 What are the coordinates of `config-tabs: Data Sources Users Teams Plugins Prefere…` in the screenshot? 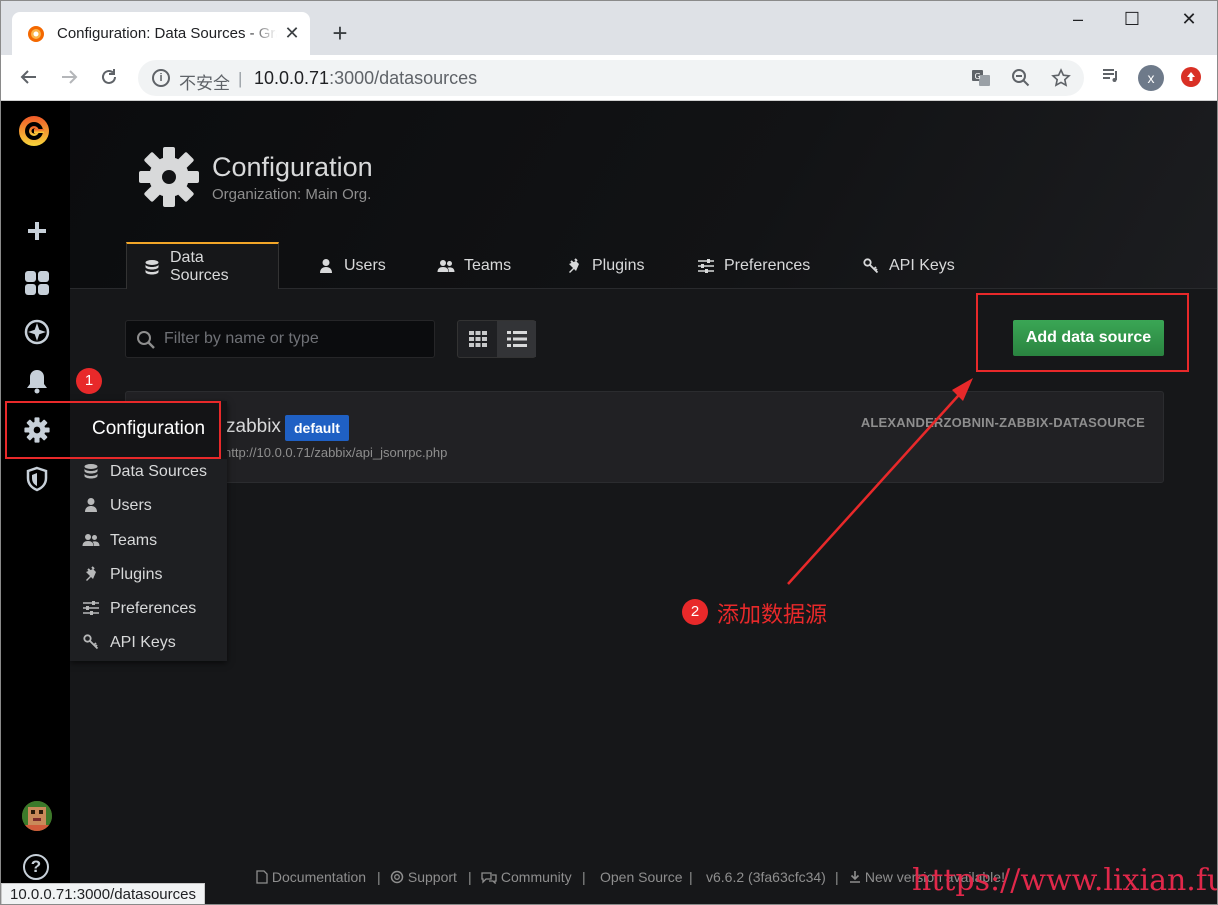 It's located at (643, 265).